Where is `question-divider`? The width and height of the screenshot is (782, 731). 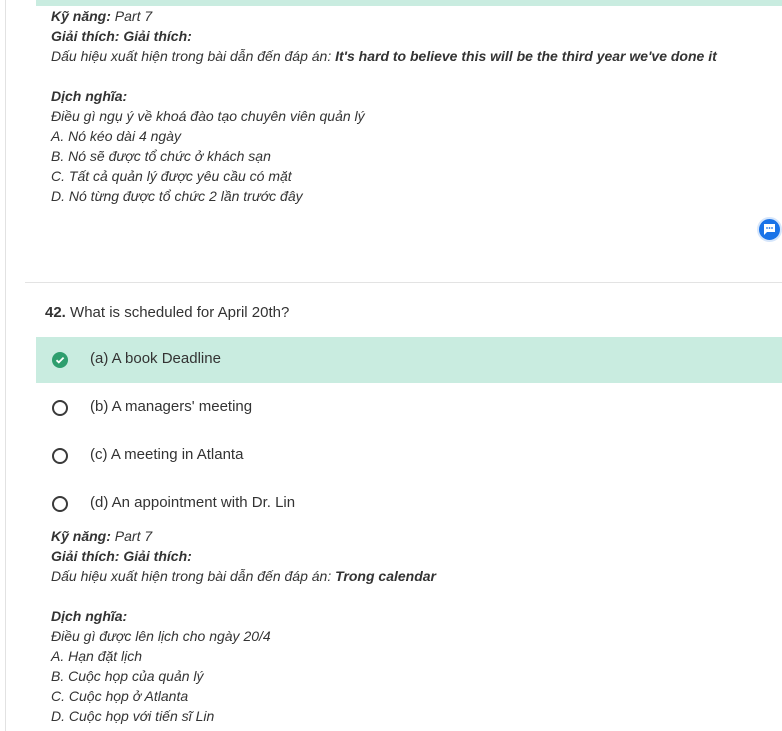
question-divider is located at coordinates (403, 282).